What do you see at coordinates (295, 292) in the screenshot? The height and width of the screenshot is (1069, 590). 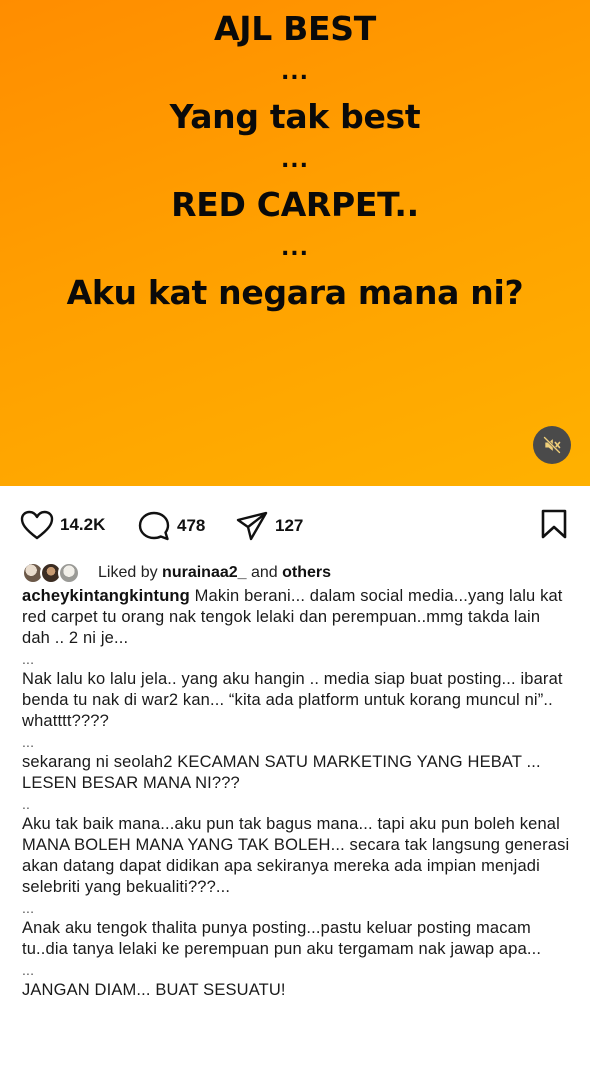 I see `media-line-question: Aku kat negara mana ni?` at bounding box center [295, 292].